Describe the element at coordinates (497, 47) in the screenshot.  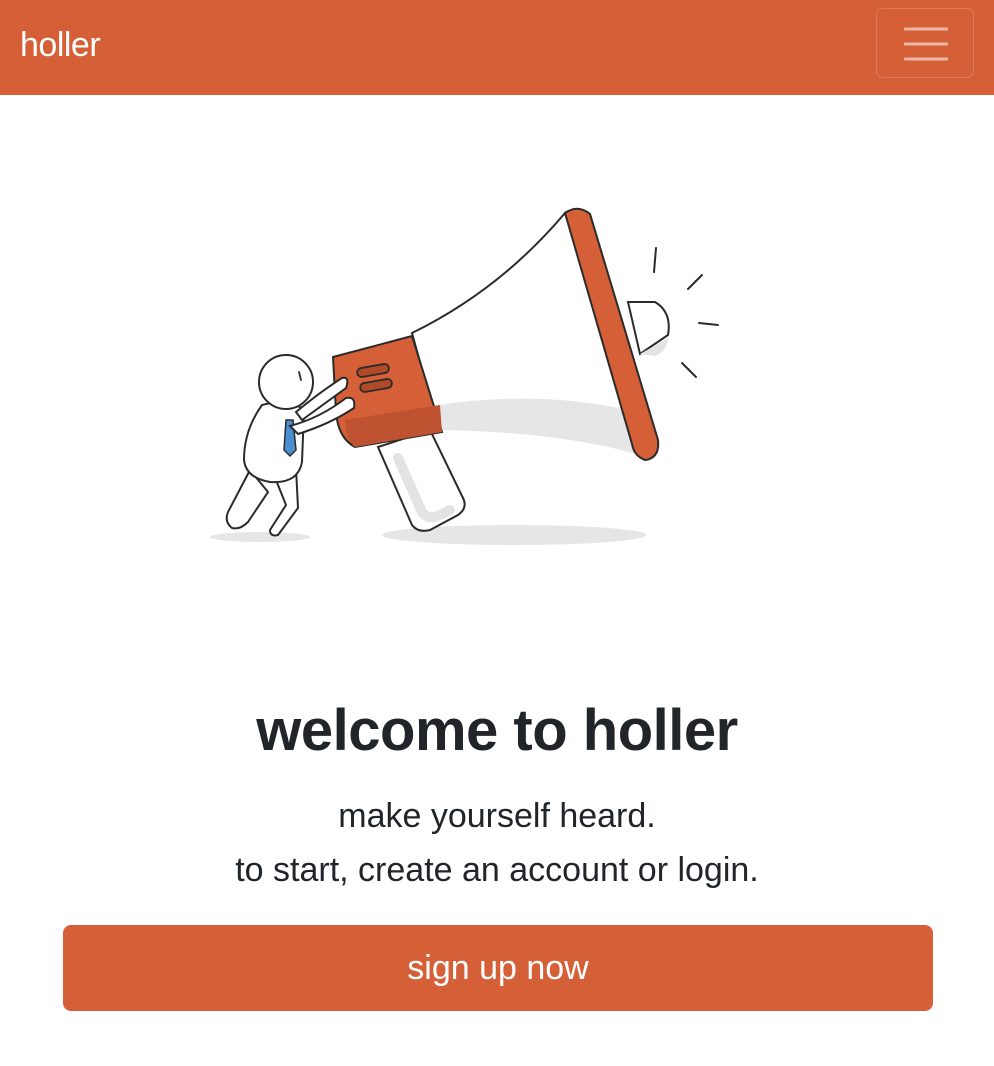
I see `navbar: holler` at that location.